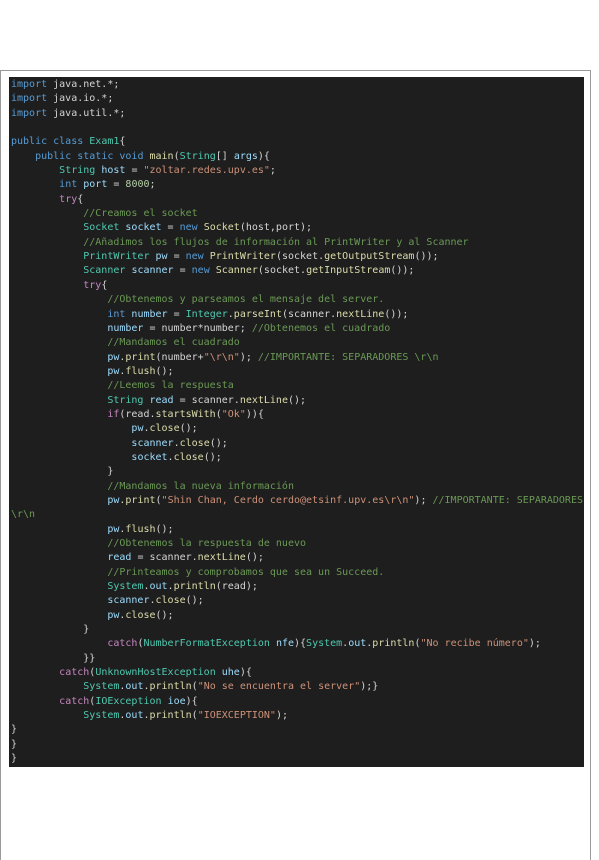 Image resolution: width=599 pixels, height=860 pixels. Describe the element at coordinates (68, 199) in the screenshot. I see `code-token: try` at that location.